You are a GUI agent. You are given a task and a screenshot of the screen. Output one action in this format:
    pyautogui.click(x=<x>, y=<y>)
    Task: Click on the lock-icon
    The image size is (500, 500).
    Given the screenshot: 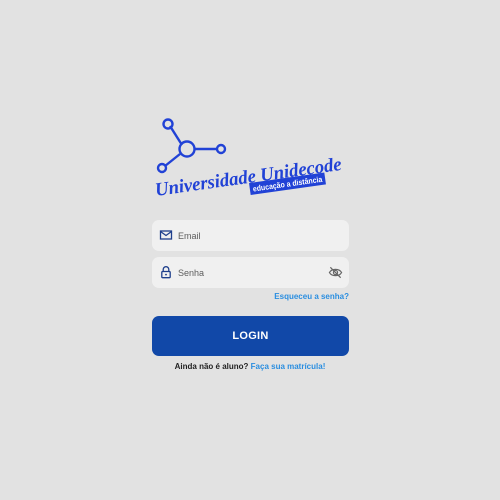 What is the action you would take?
    pyautogui.click(x=166, y=272)
    